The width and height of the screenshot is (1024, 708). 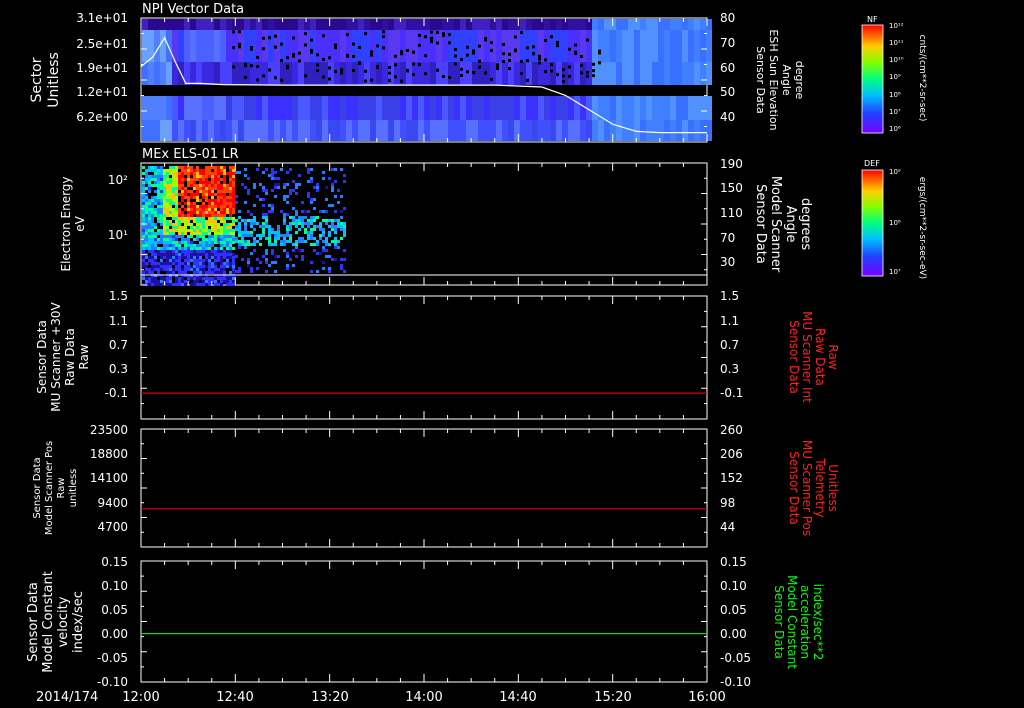 What do you see at coordinates (773, 79) in the screenshot?
I see `panel1-ylabel-right: ESH Sun Elevation` at bounding box center [773, 79].